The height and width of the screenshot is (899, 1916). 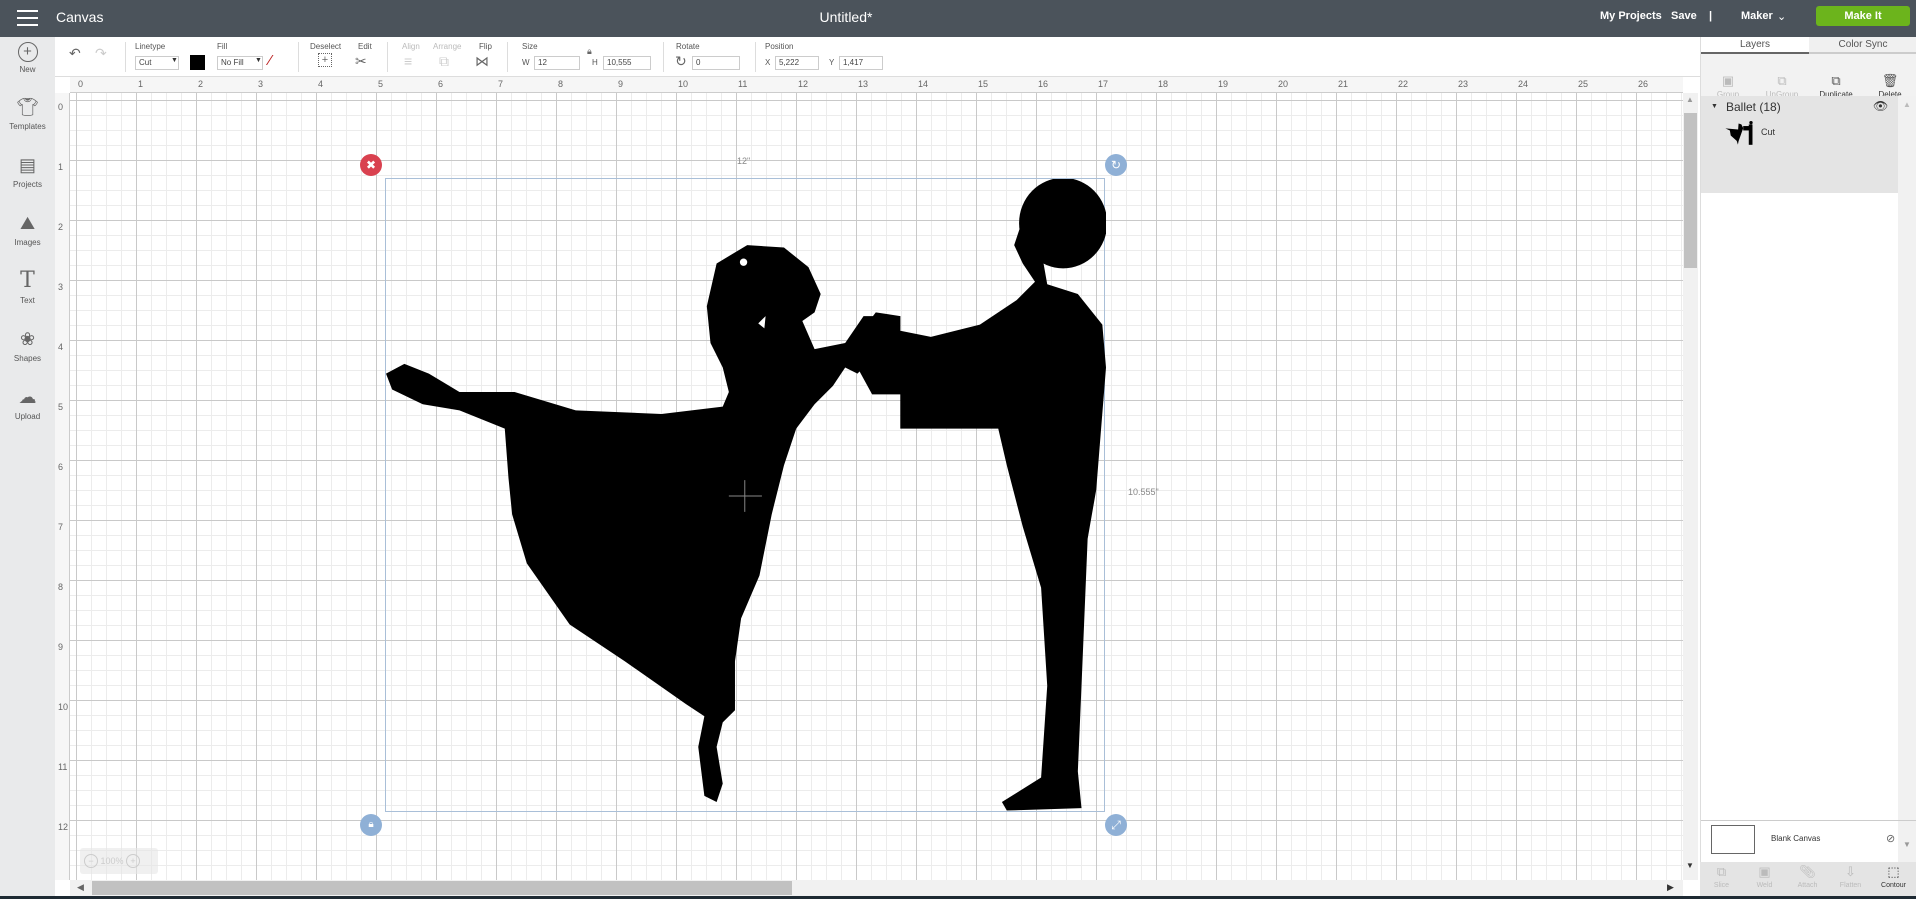 What do you see at coordinates (27, 107) in the screenshot?
I see `shirt-icon: 👕︎` at bounding box center [27, 107].